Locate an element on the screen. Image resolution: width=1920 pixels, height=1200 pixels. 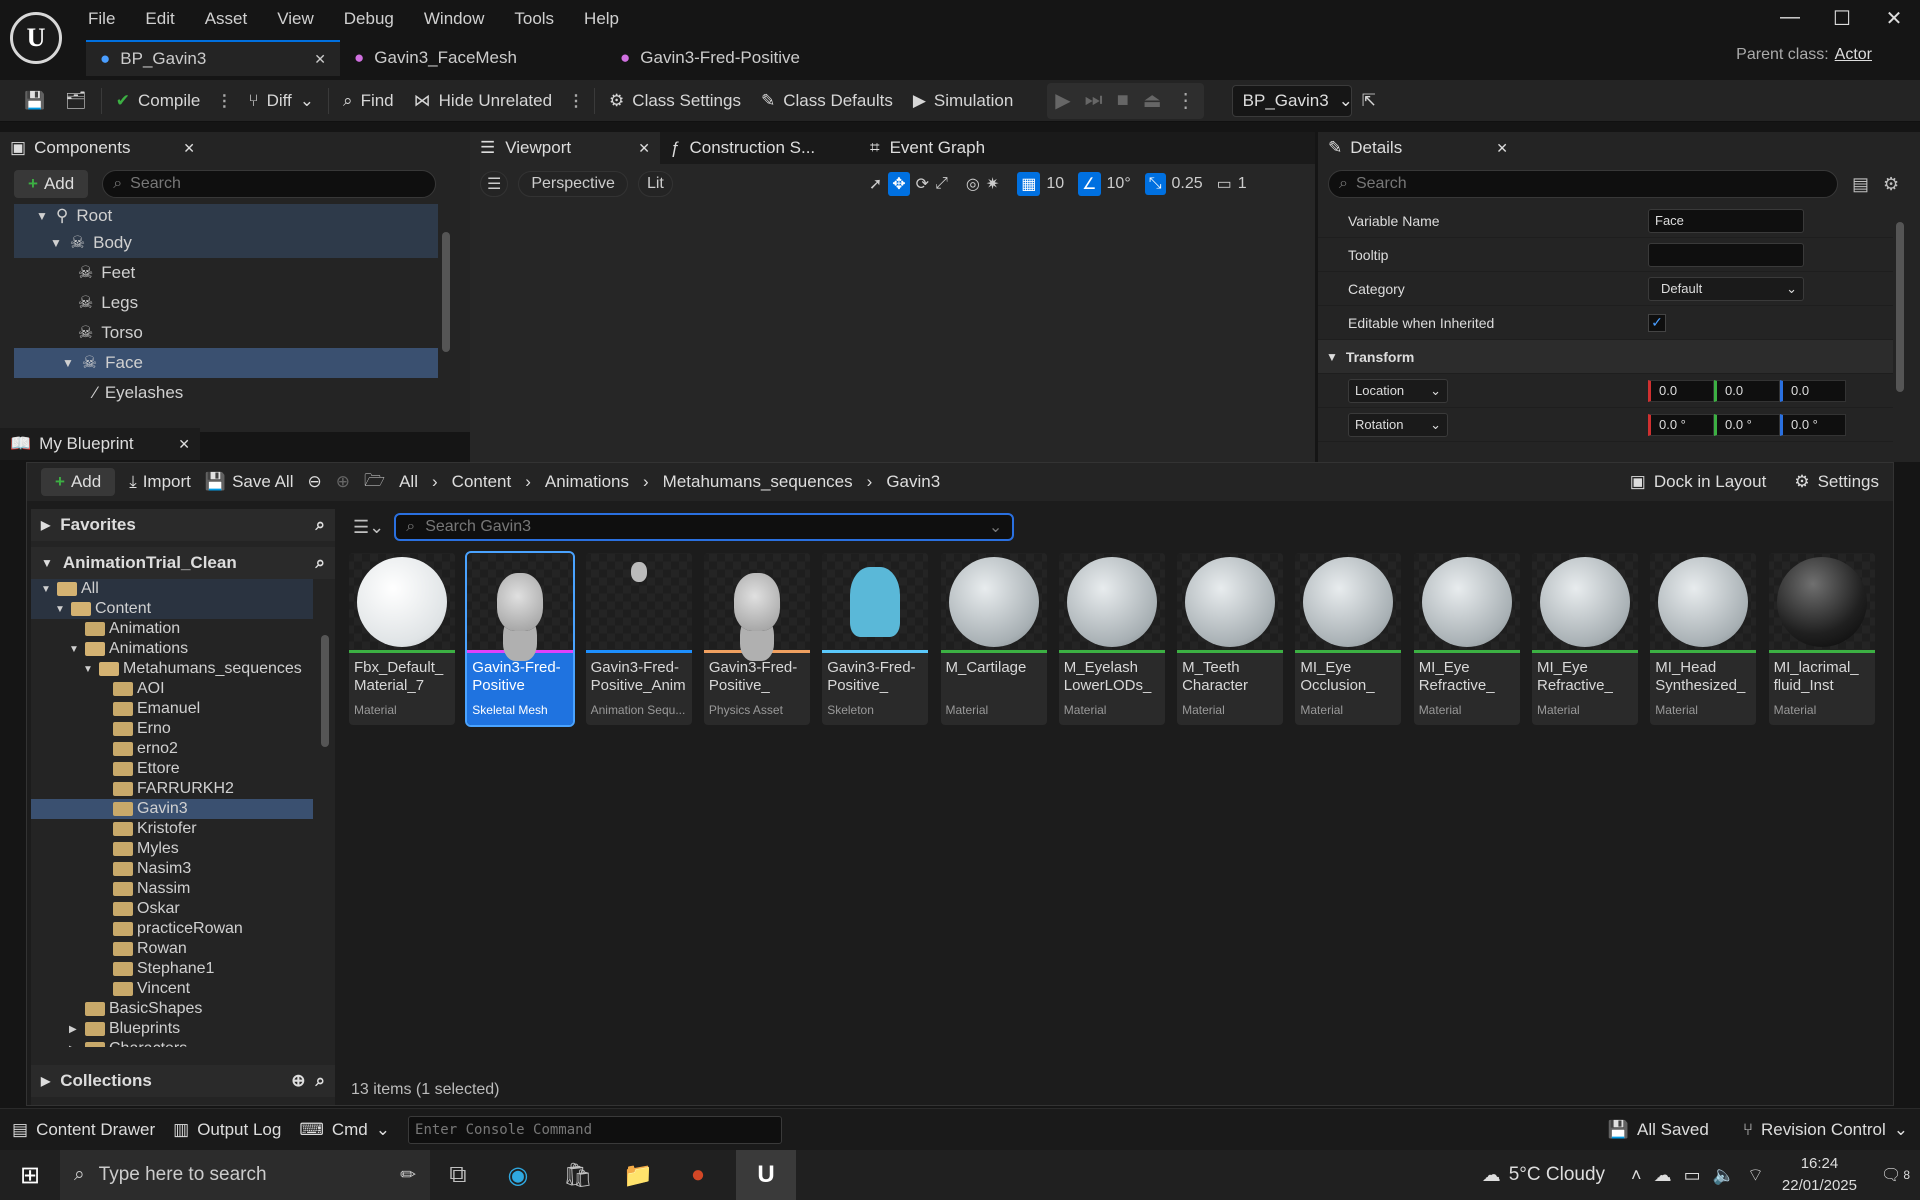
asset-tile: MI_Eye Refractive_ Material is located at coordinates (1585, 639).